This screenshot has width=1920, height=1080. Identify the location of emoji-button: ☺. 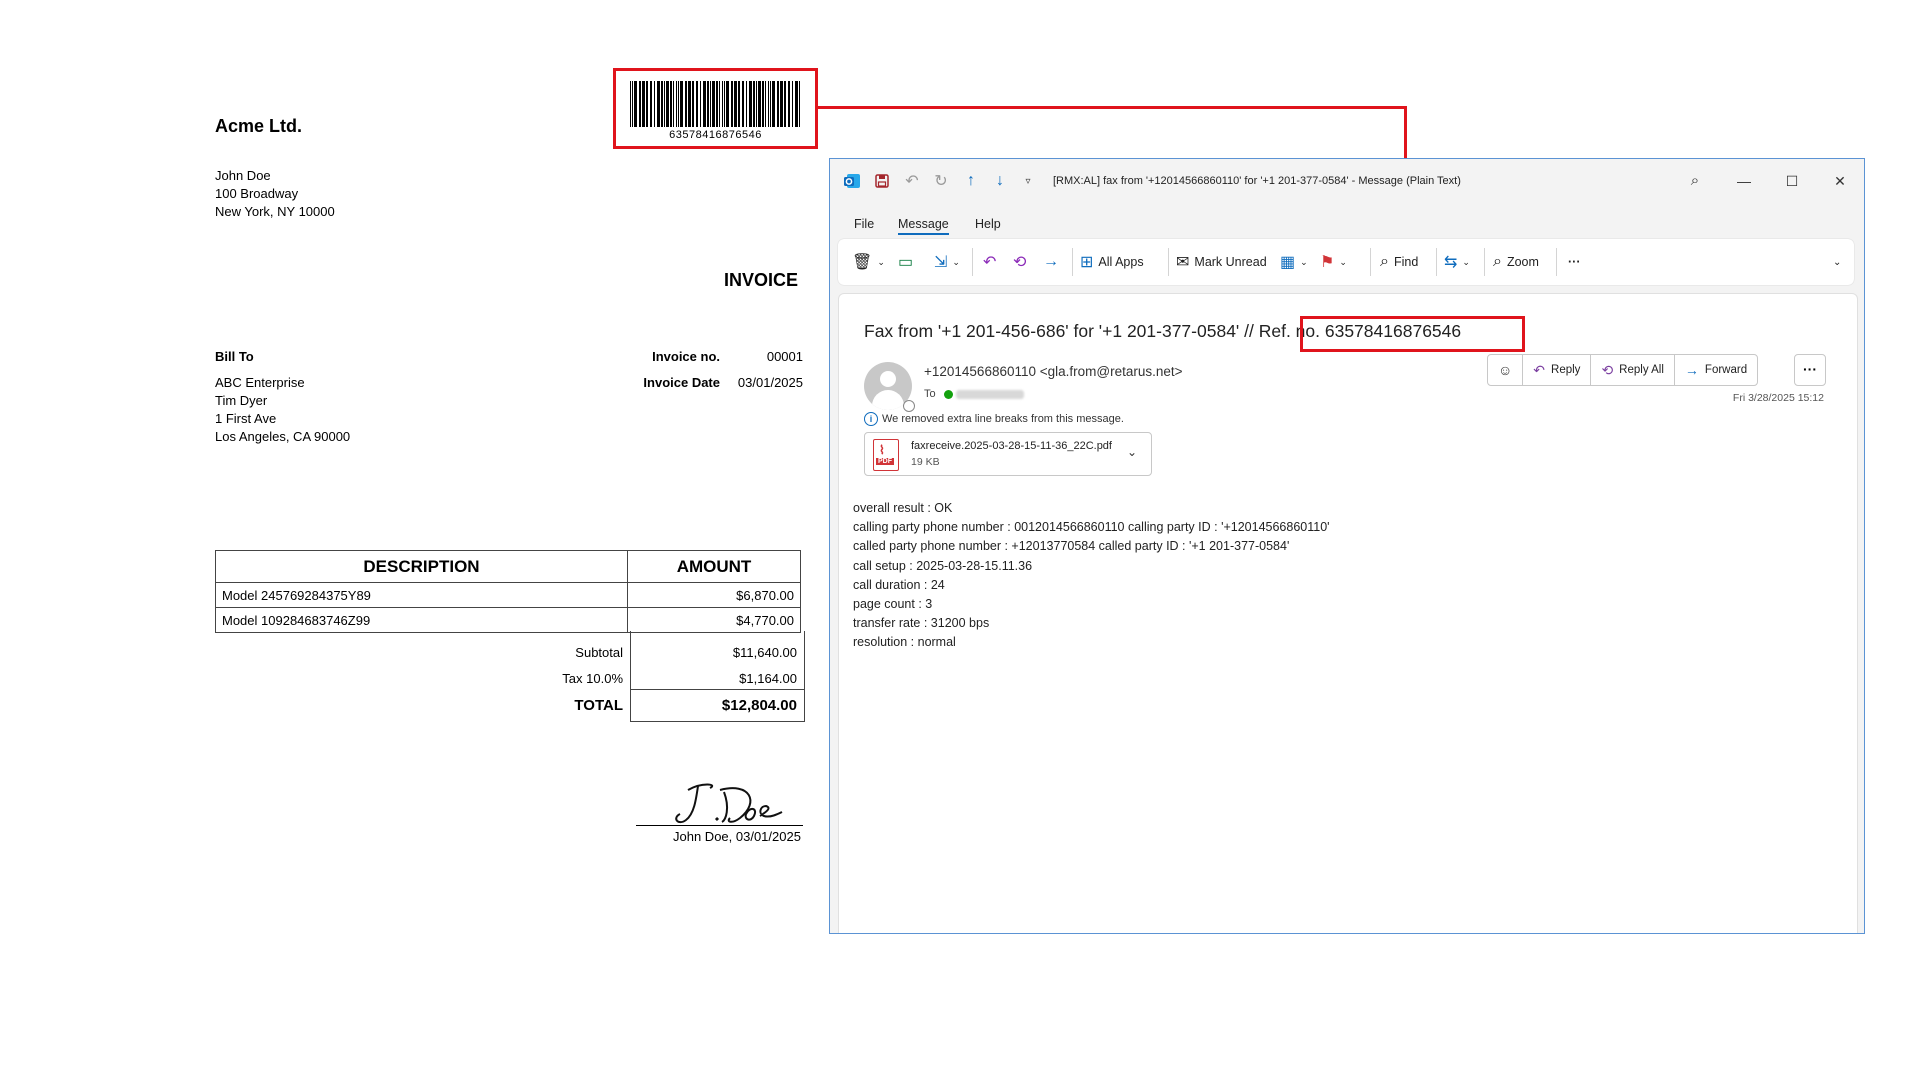
(1506, 370).